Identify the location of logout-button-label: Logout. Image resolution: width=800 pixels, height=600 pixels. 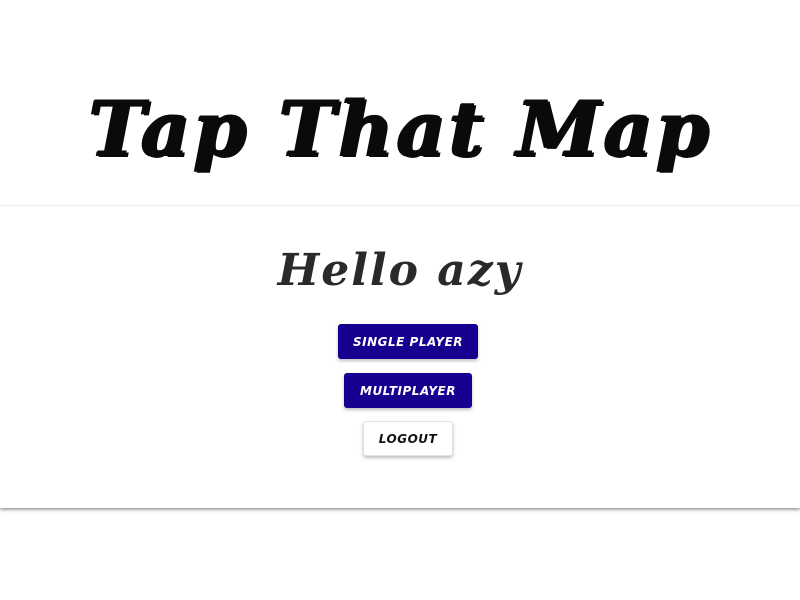
(408, 438).